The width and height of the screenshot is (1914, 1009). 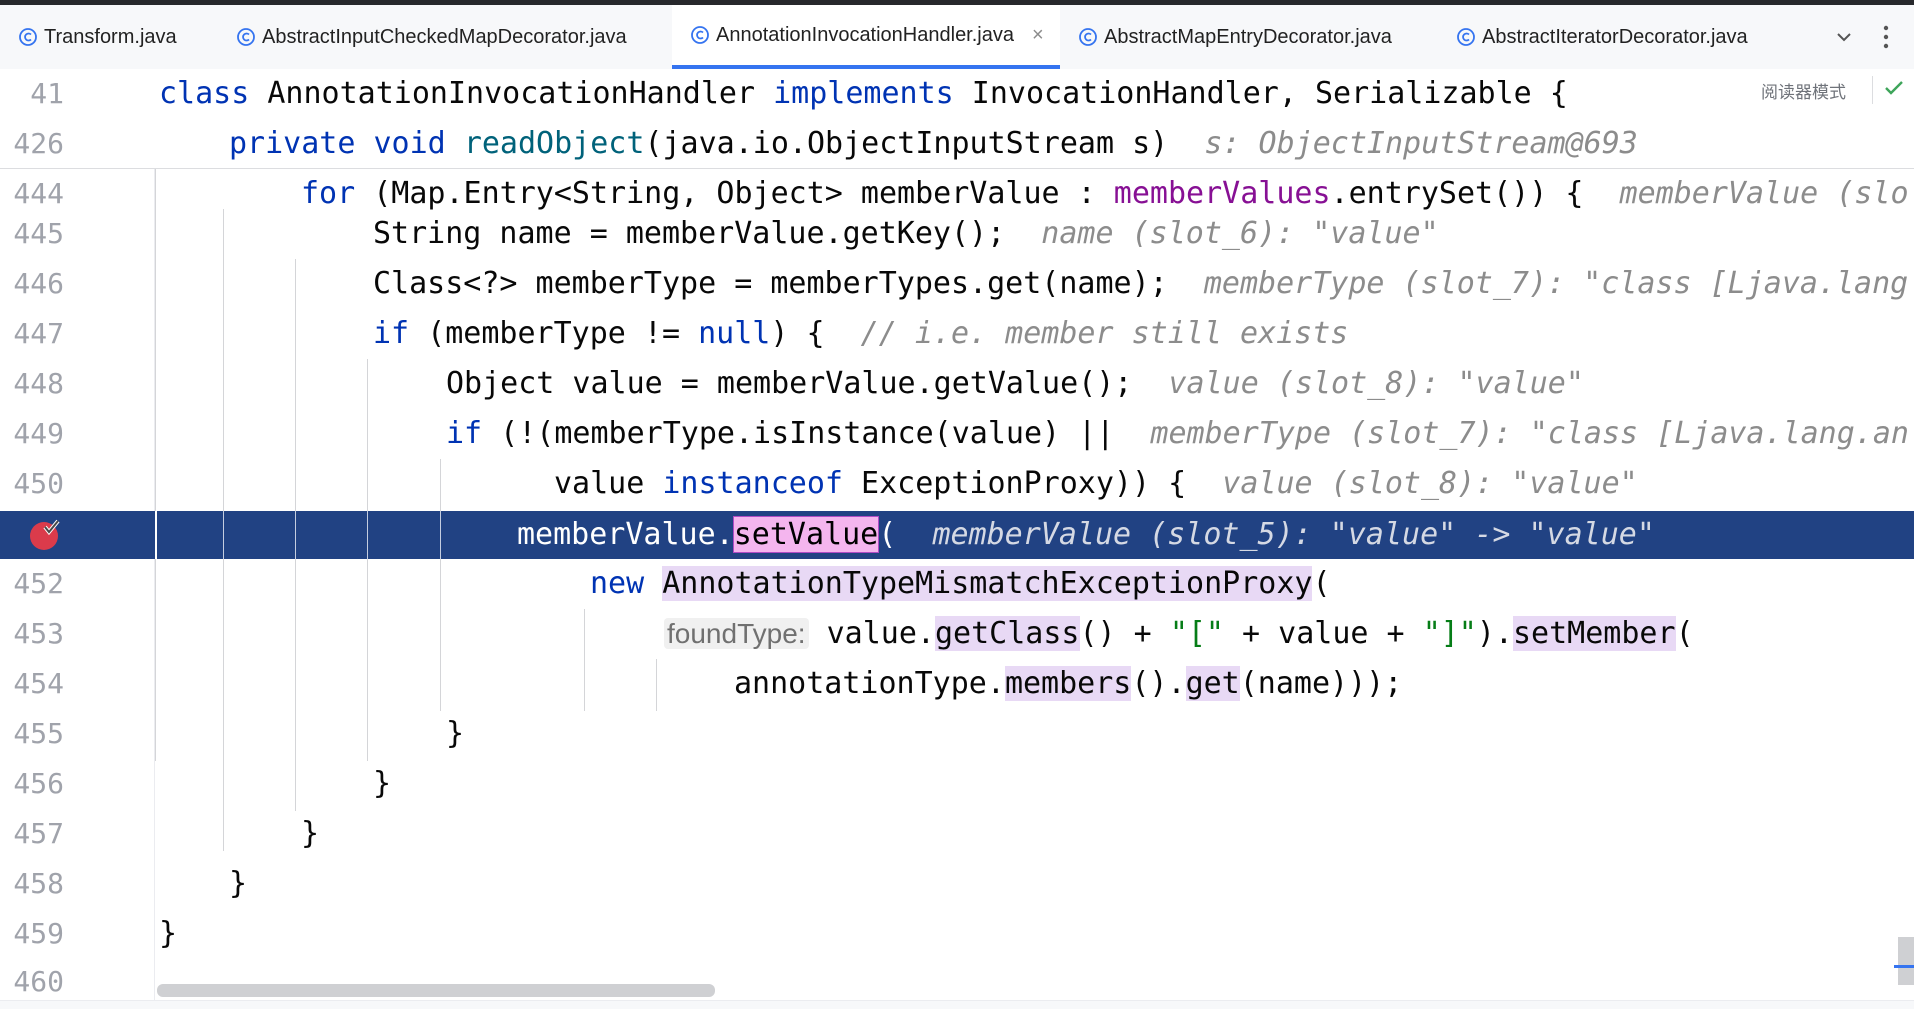 What do you see at coordinates (1248, 36) in the screenshot?
I see `tab-label: AbstractMapEntryDecorator.java` at bounding box center [1248, 36].